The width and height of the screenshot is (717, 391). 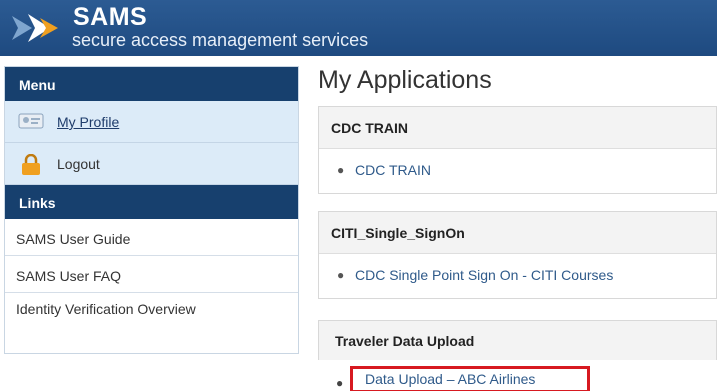 I want to click on sidebar-link-identity-verification: Identity Verification Overview, so click(x=151, y=317).